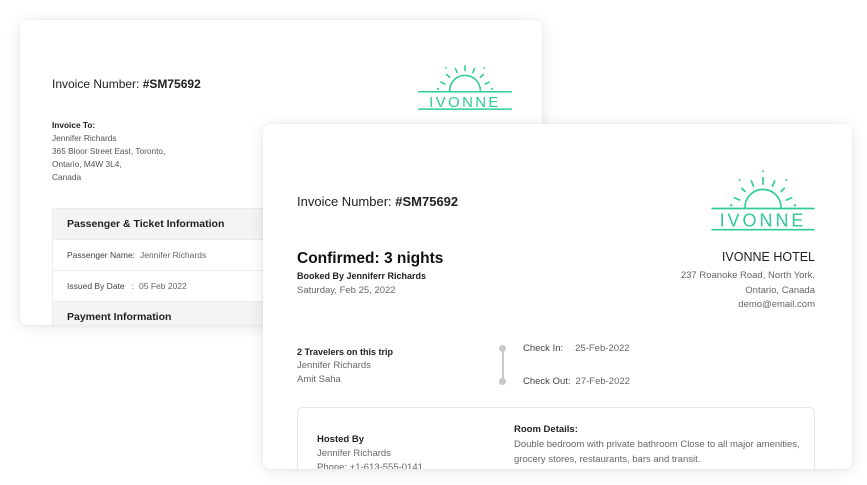 The height and width of the screenshot is (485, 867). Describe the element at coordinates (362, 276) in the screenshot. I see `booked-by: Booked By Jenniferr Richards` at that location.